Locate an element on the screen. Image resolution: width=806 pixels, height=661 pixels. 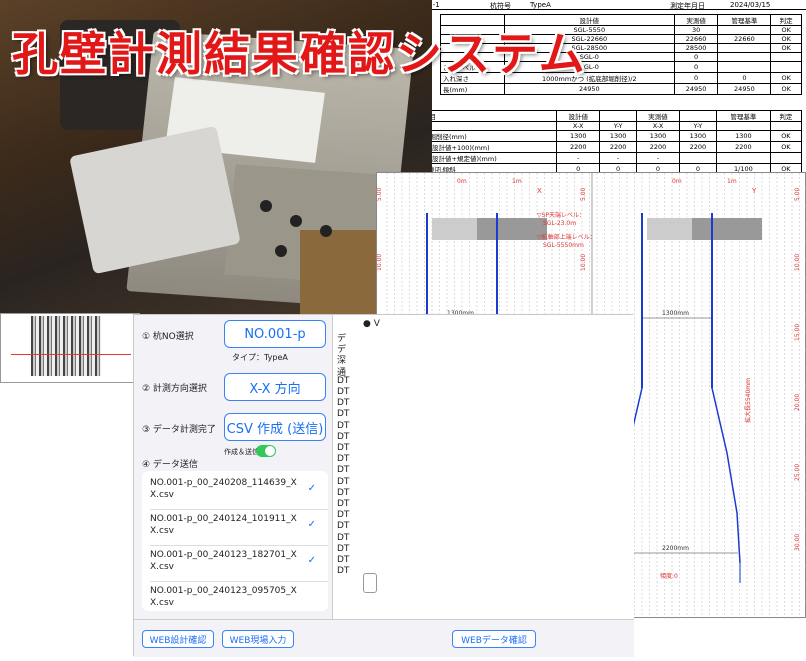
detail-field is located at coordinates (370, 583).